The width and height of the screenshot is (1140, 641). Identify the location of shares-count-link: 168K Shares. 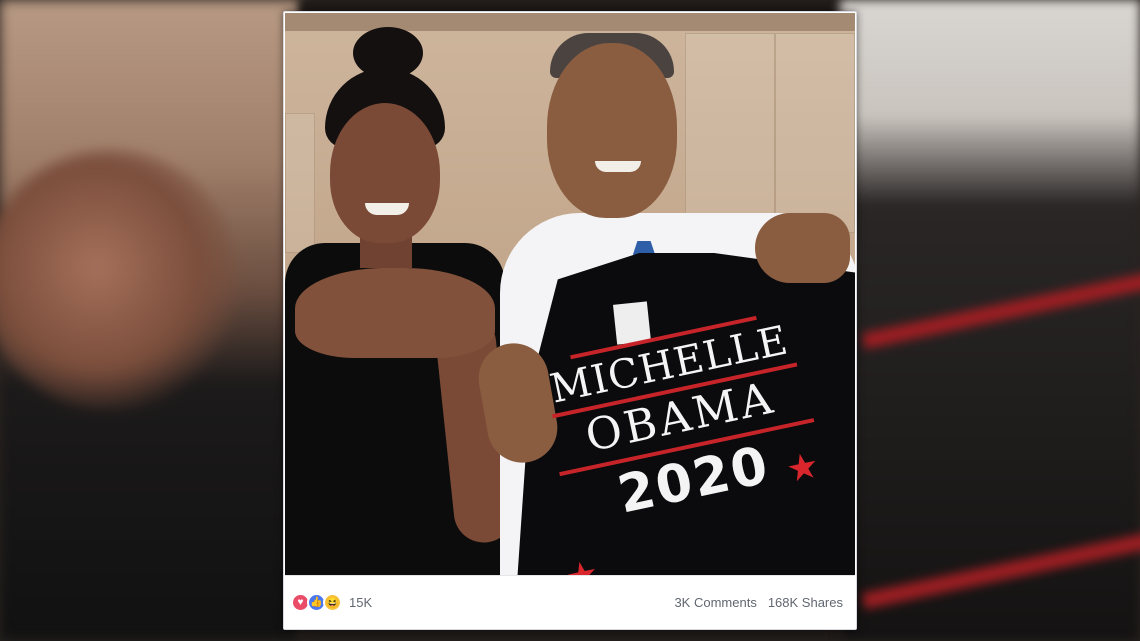
(805, 602).